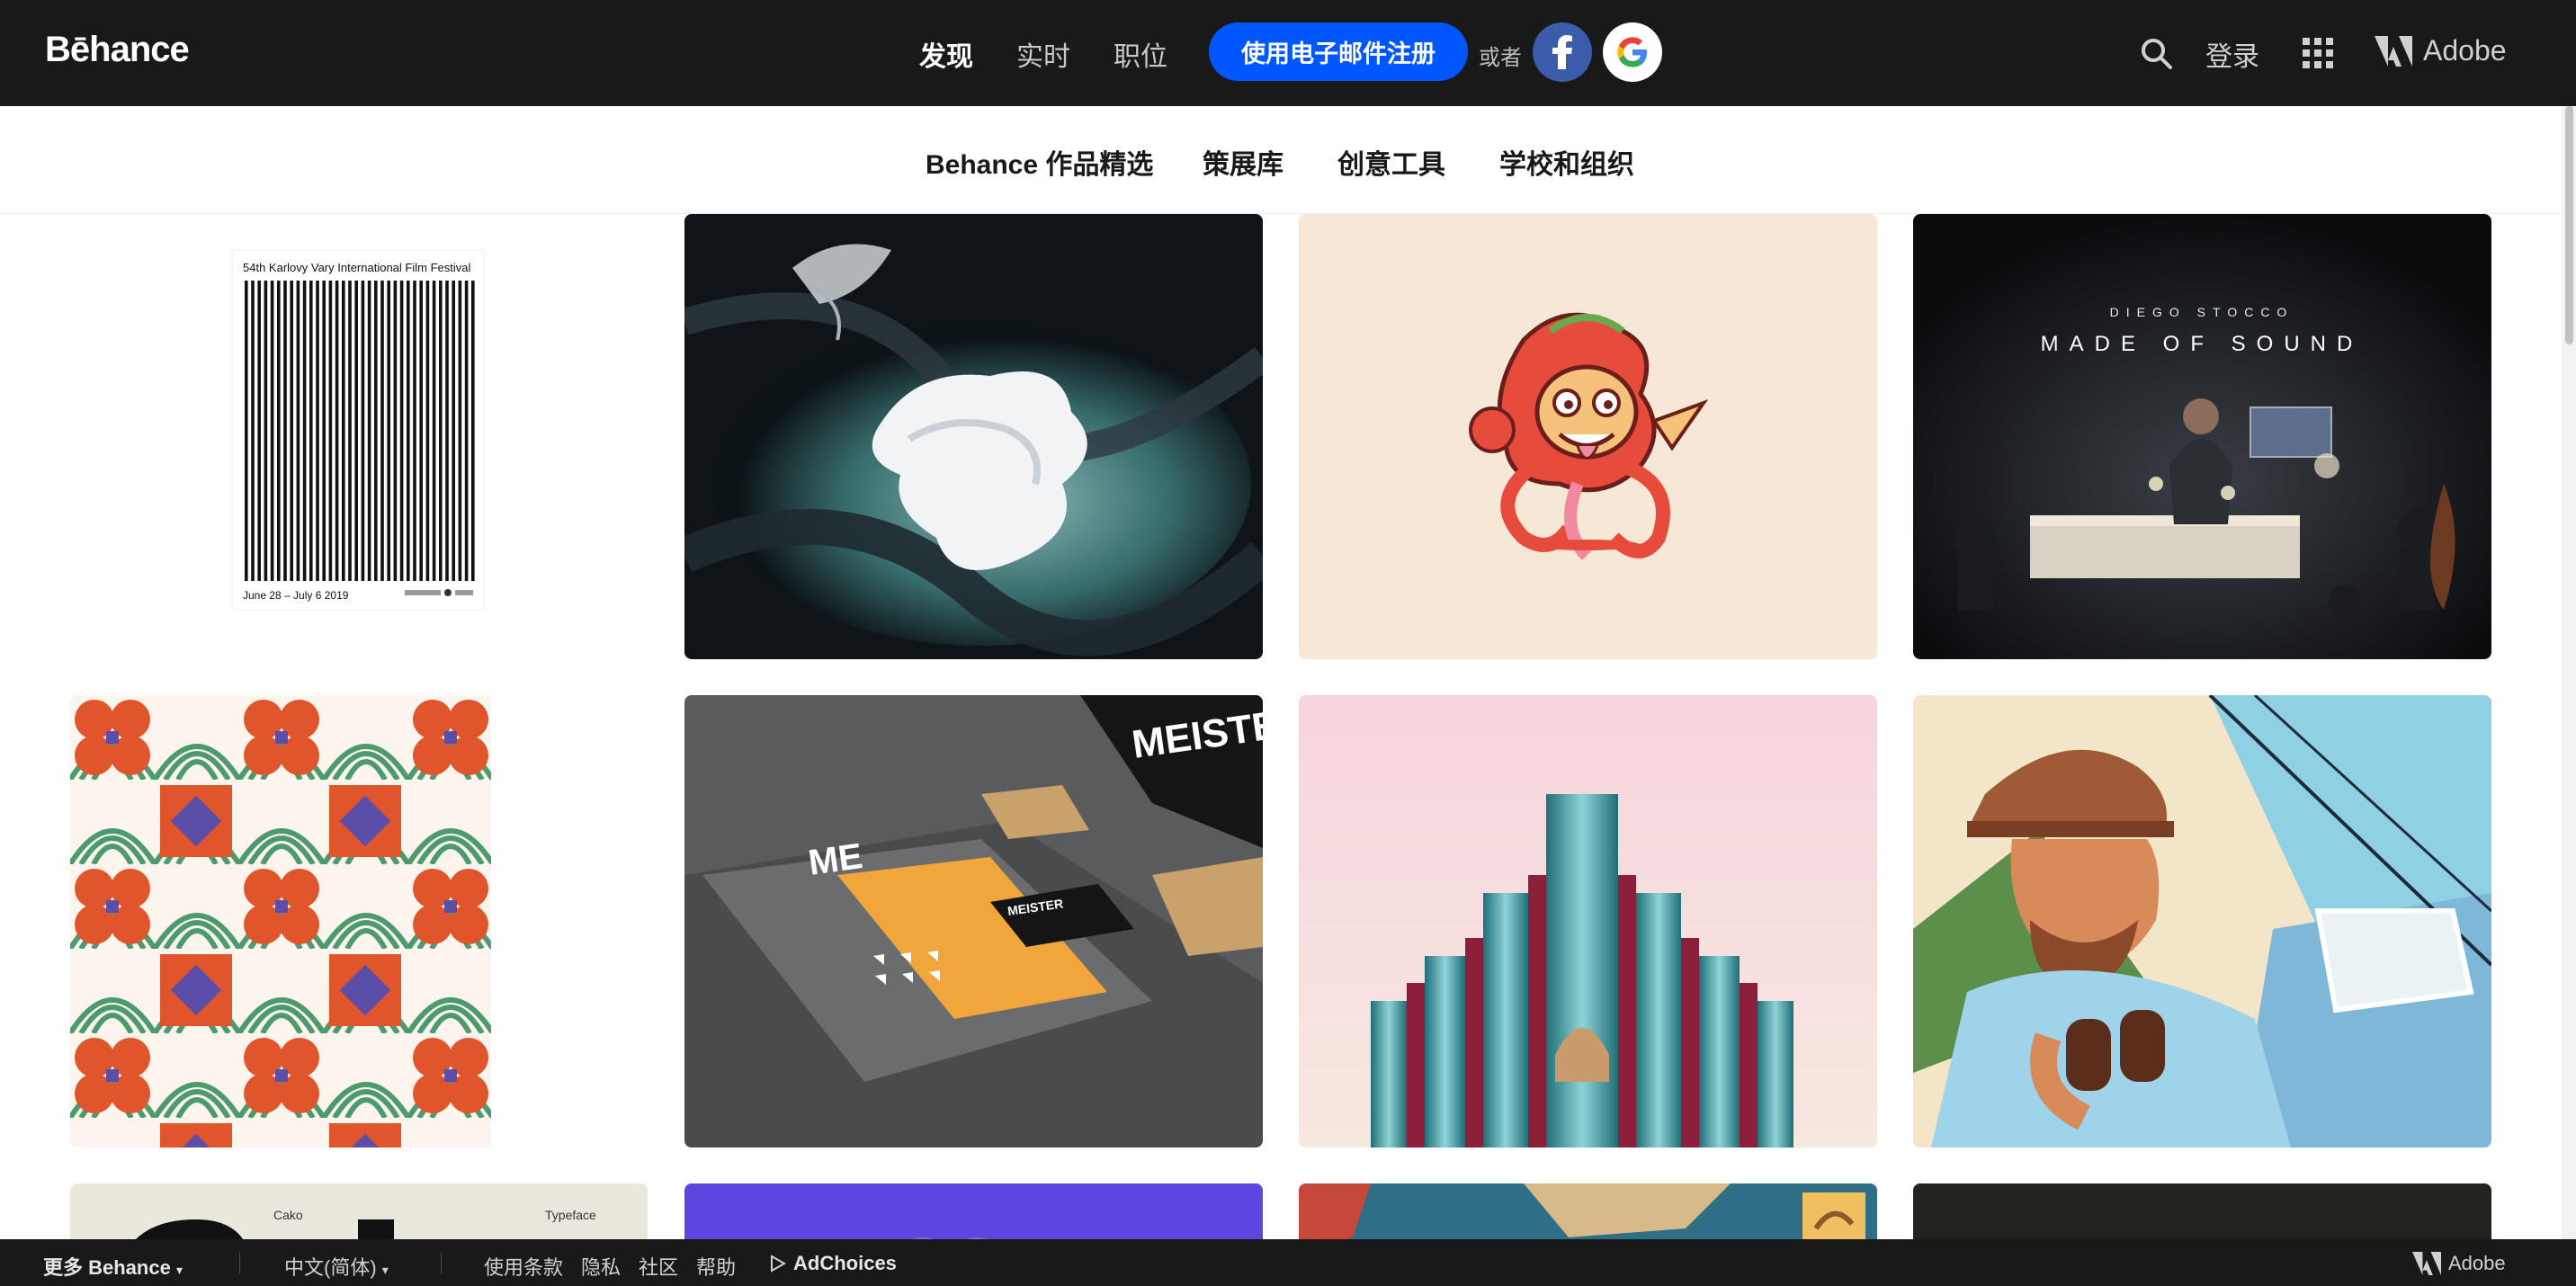 The image size is (2576, 1286). I want to click on footer-link-community: 社区, so click(658, 1266).